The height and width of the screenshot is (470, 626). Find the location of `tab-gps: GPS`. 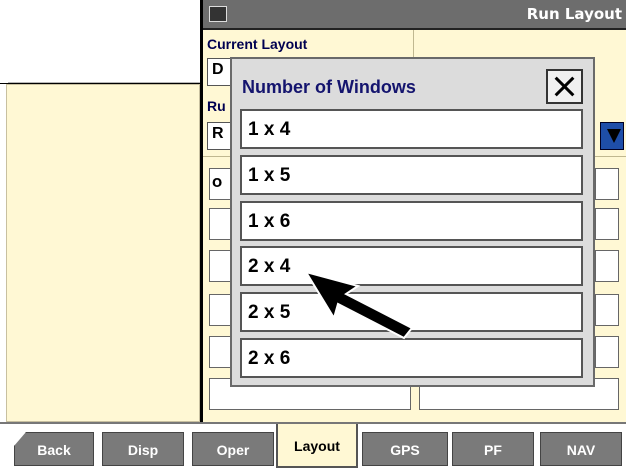

tab-gps: GPS is located at coordinates (405, 449).